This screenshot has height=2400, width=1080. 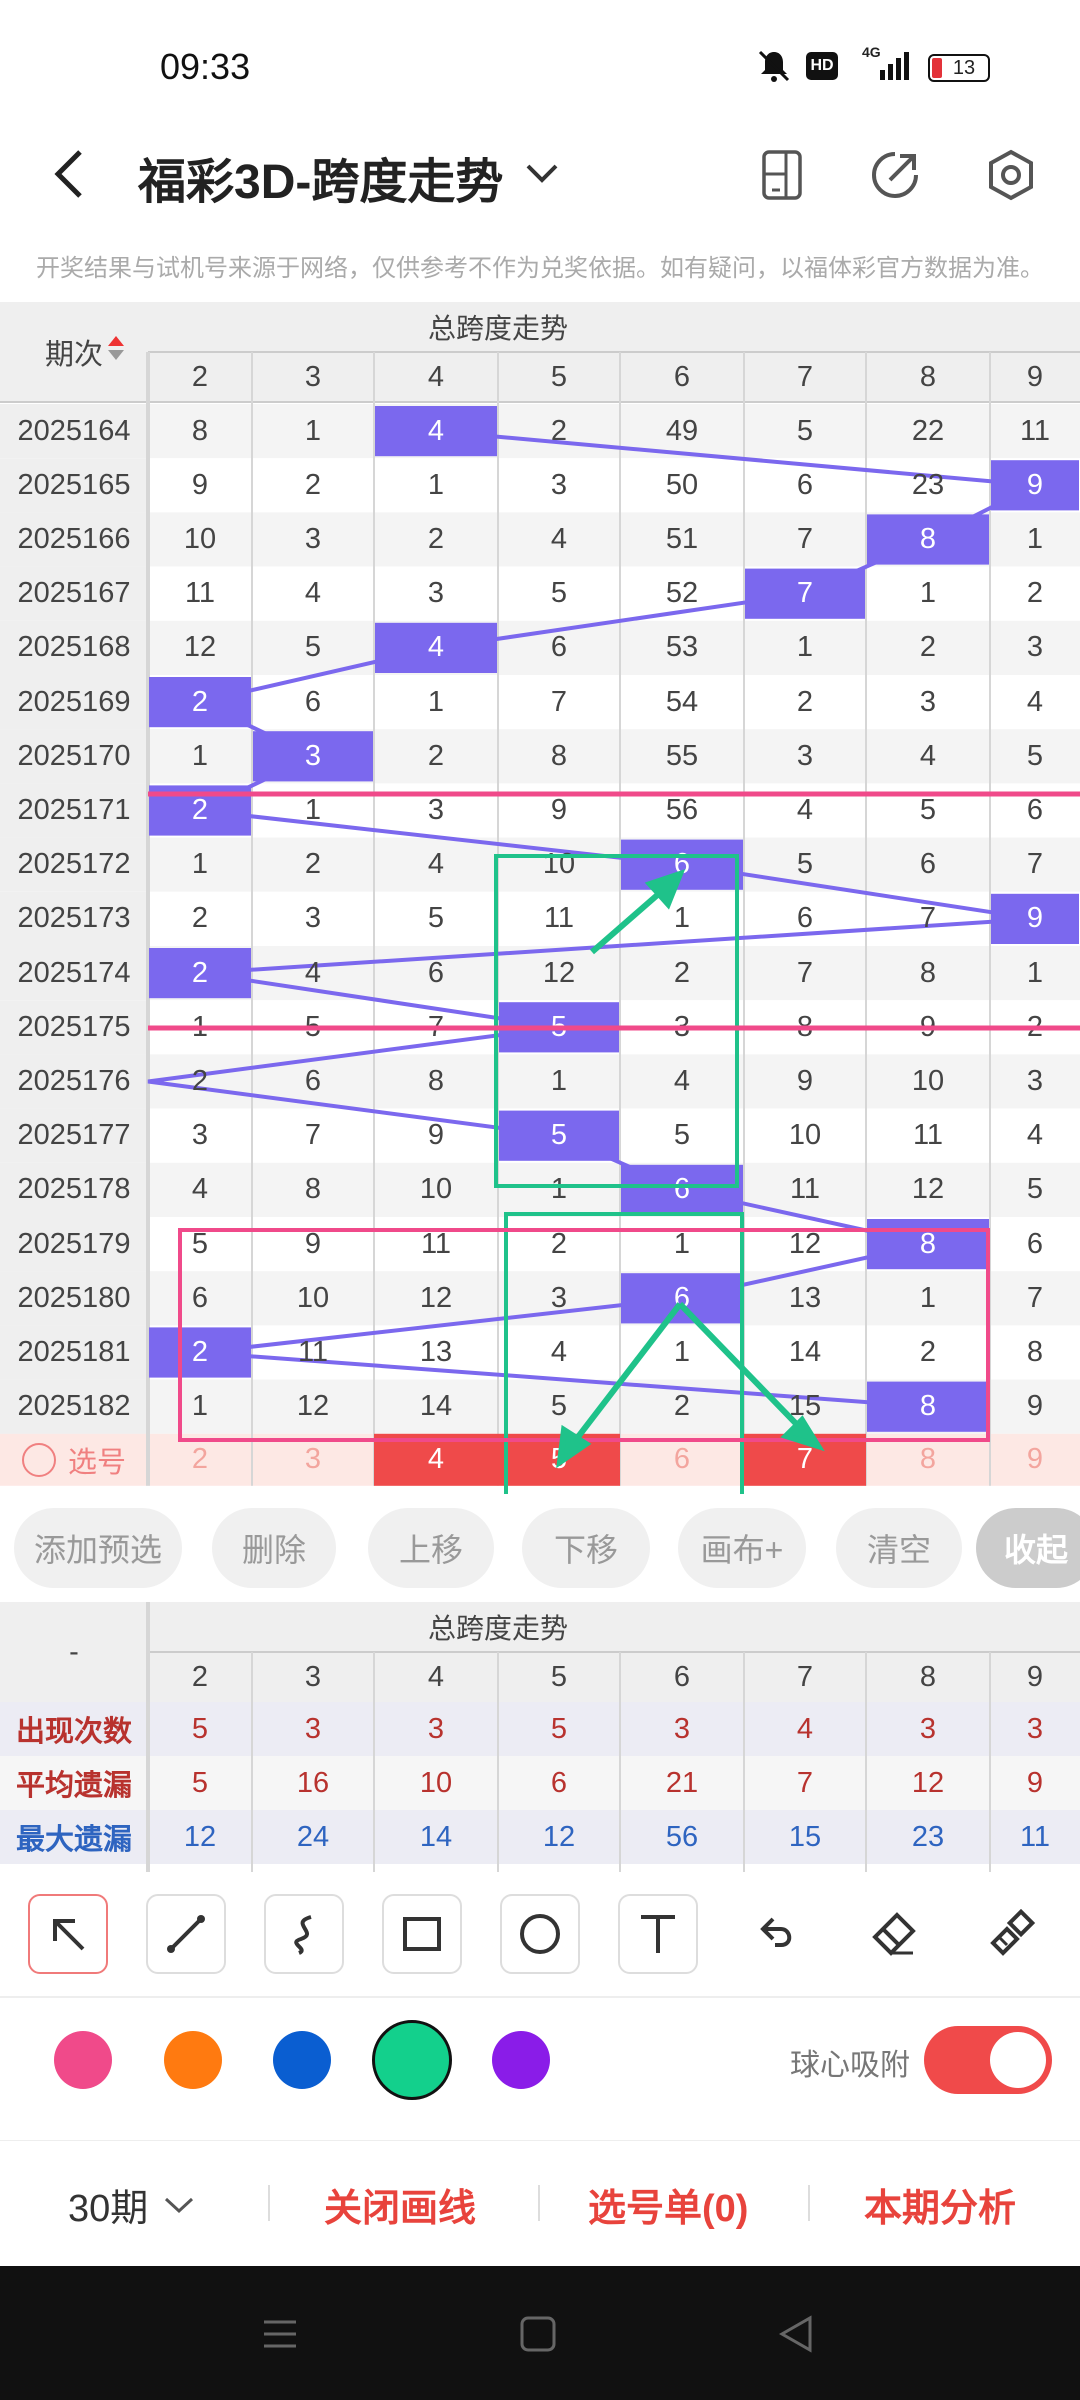 What do you see at coordinates (682, 1460) in the screenshot?
I see `select-number-button: 6` at bounding box center [682, 1460].